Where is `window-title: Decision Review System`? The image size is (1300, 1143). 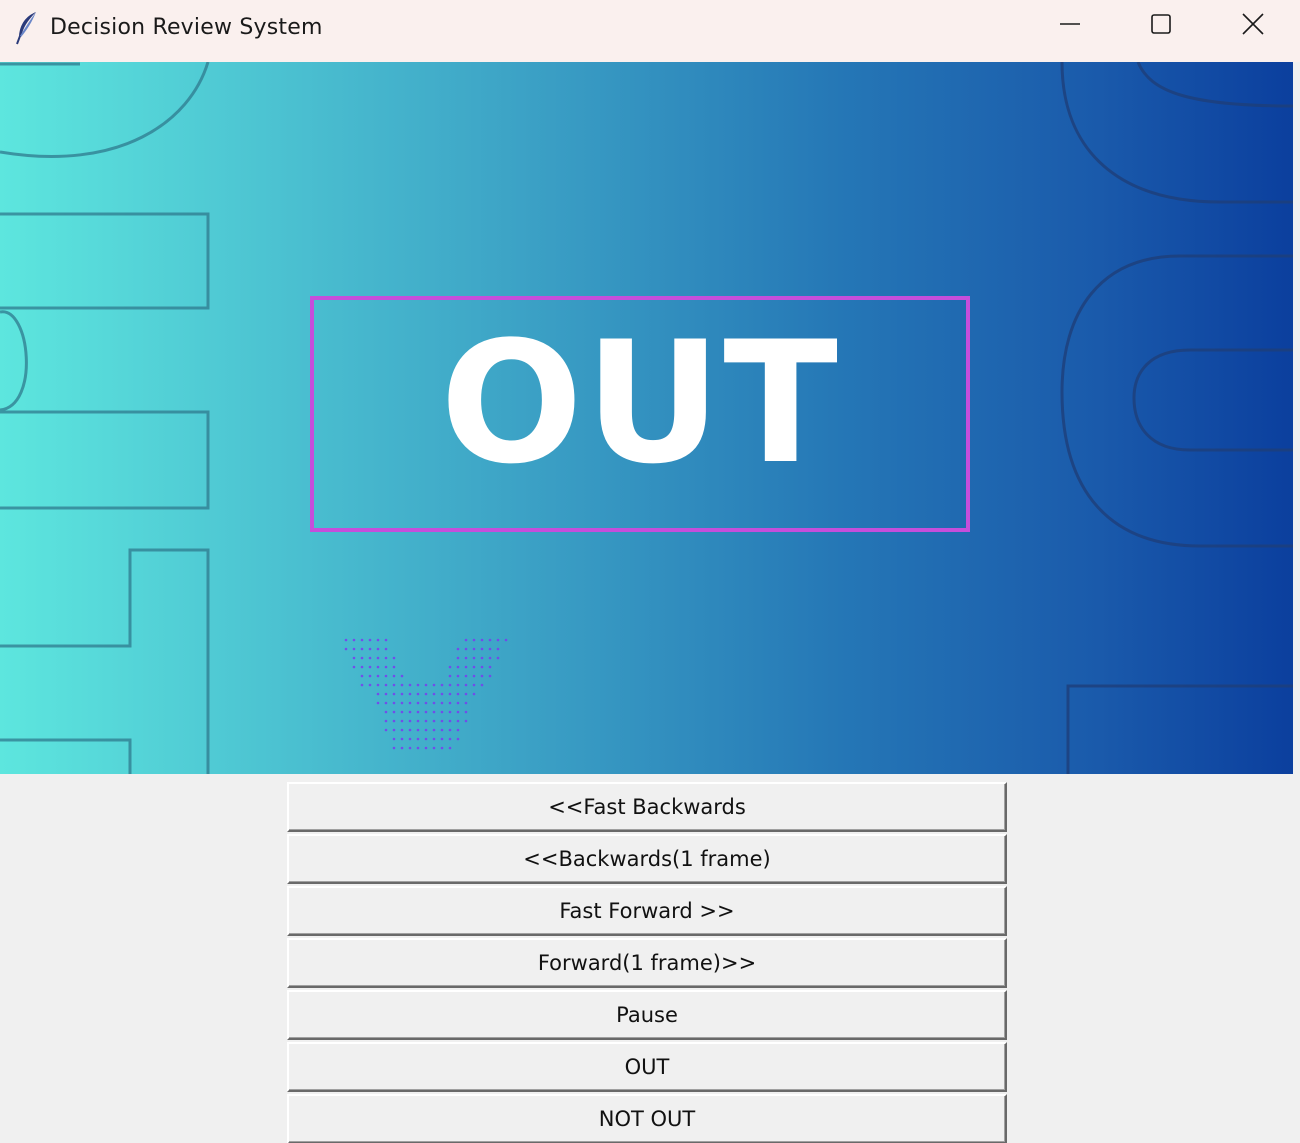 window-title: Decision Review System is located at coordinates (186, 27).